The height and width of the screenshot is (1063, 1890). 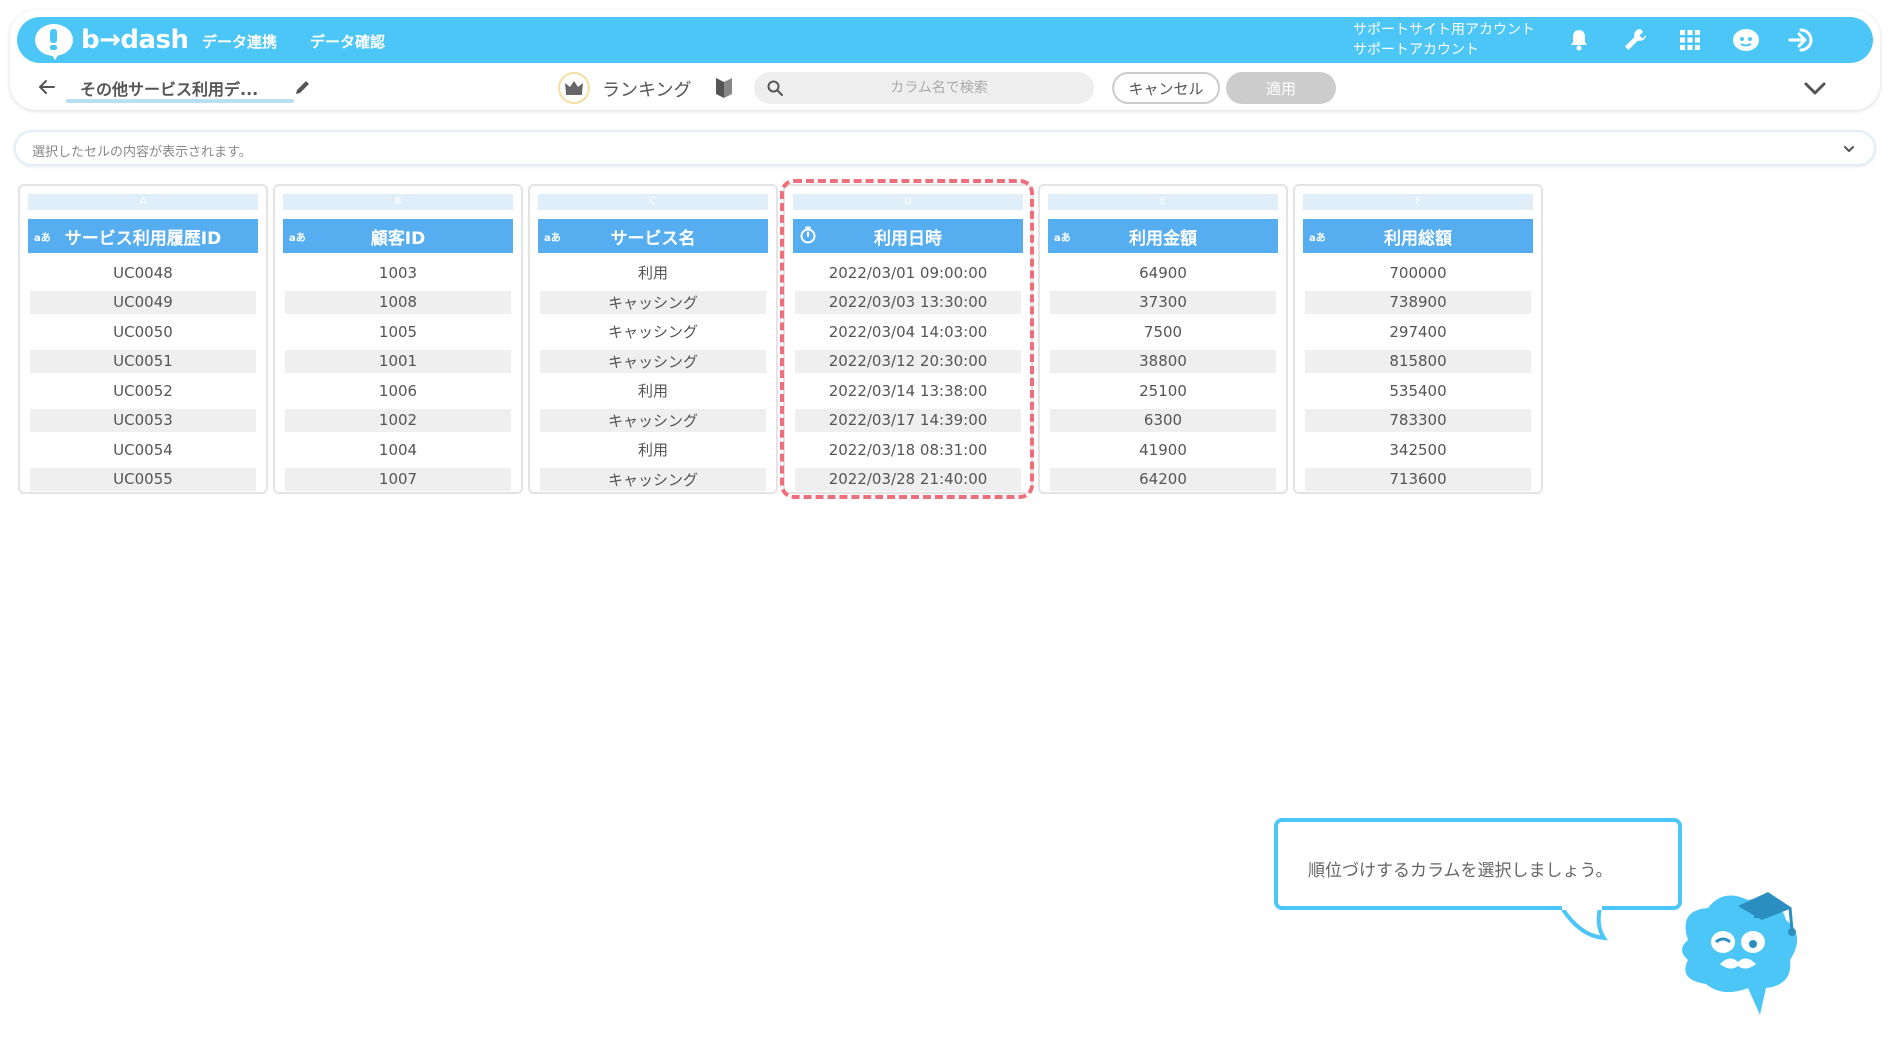 I want to click on table-cell: 1002, so click(x=398, y=420).